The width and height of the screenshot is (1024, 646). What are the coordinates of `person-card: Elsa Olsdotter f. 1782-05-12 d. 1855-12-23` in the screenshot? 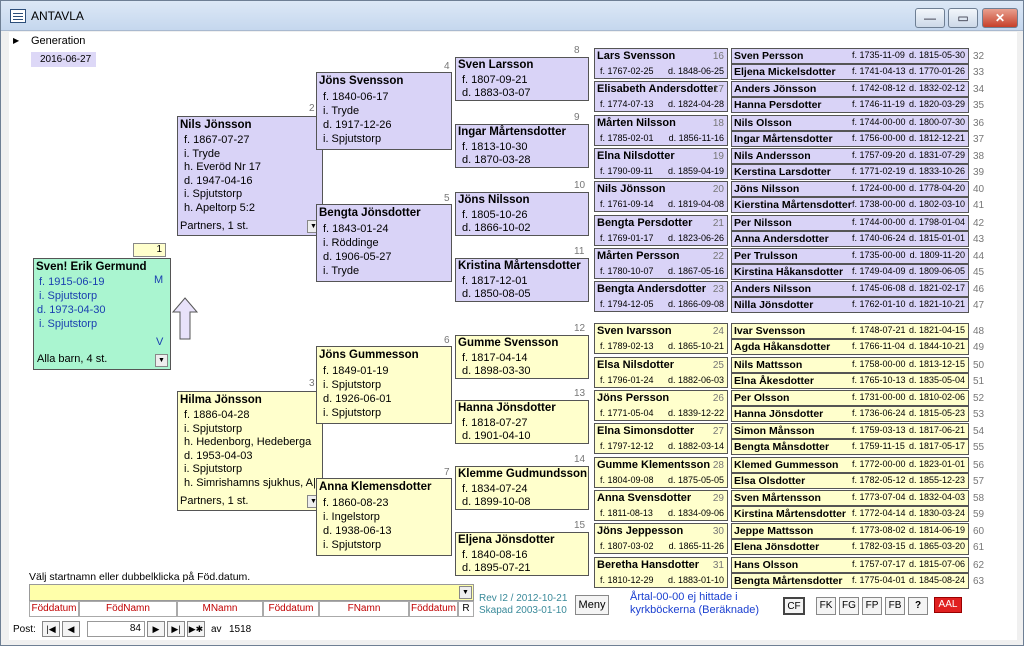 It's located at (850, 480).